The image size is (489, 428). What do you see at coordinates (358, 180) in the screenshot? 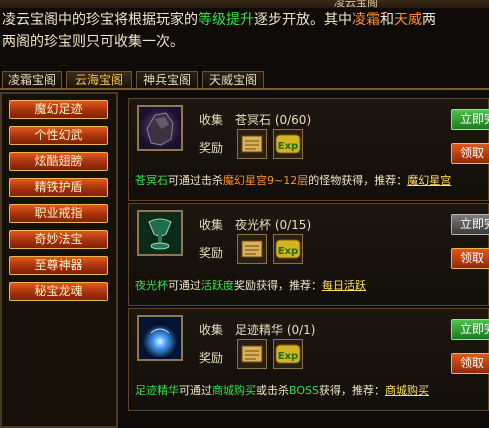
I see `hint-text: 的怪物获得，推荐：` at bounding box center [358, 180].